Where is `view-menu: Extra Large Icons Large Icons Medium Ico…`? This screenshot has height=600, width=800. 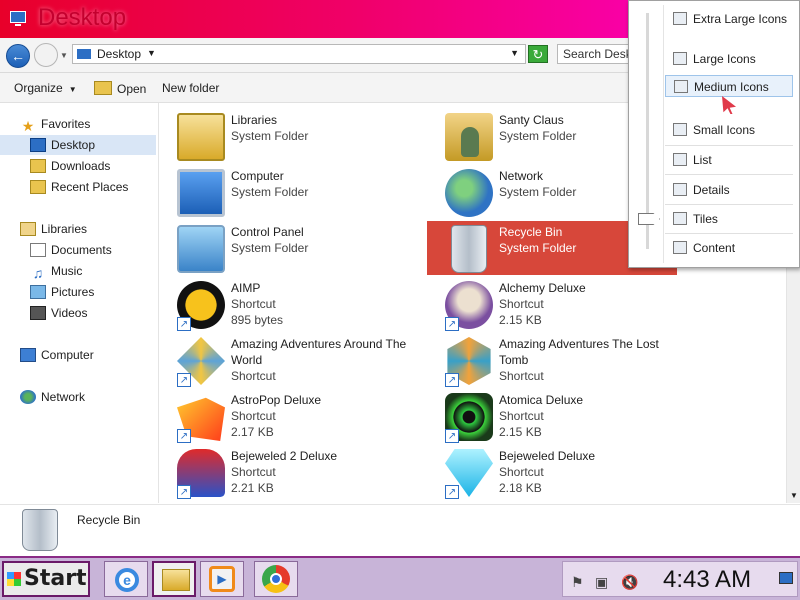 view-menu: Extra Large Icons Large Icons Medium Ico… is located at coordinates (714, 134).